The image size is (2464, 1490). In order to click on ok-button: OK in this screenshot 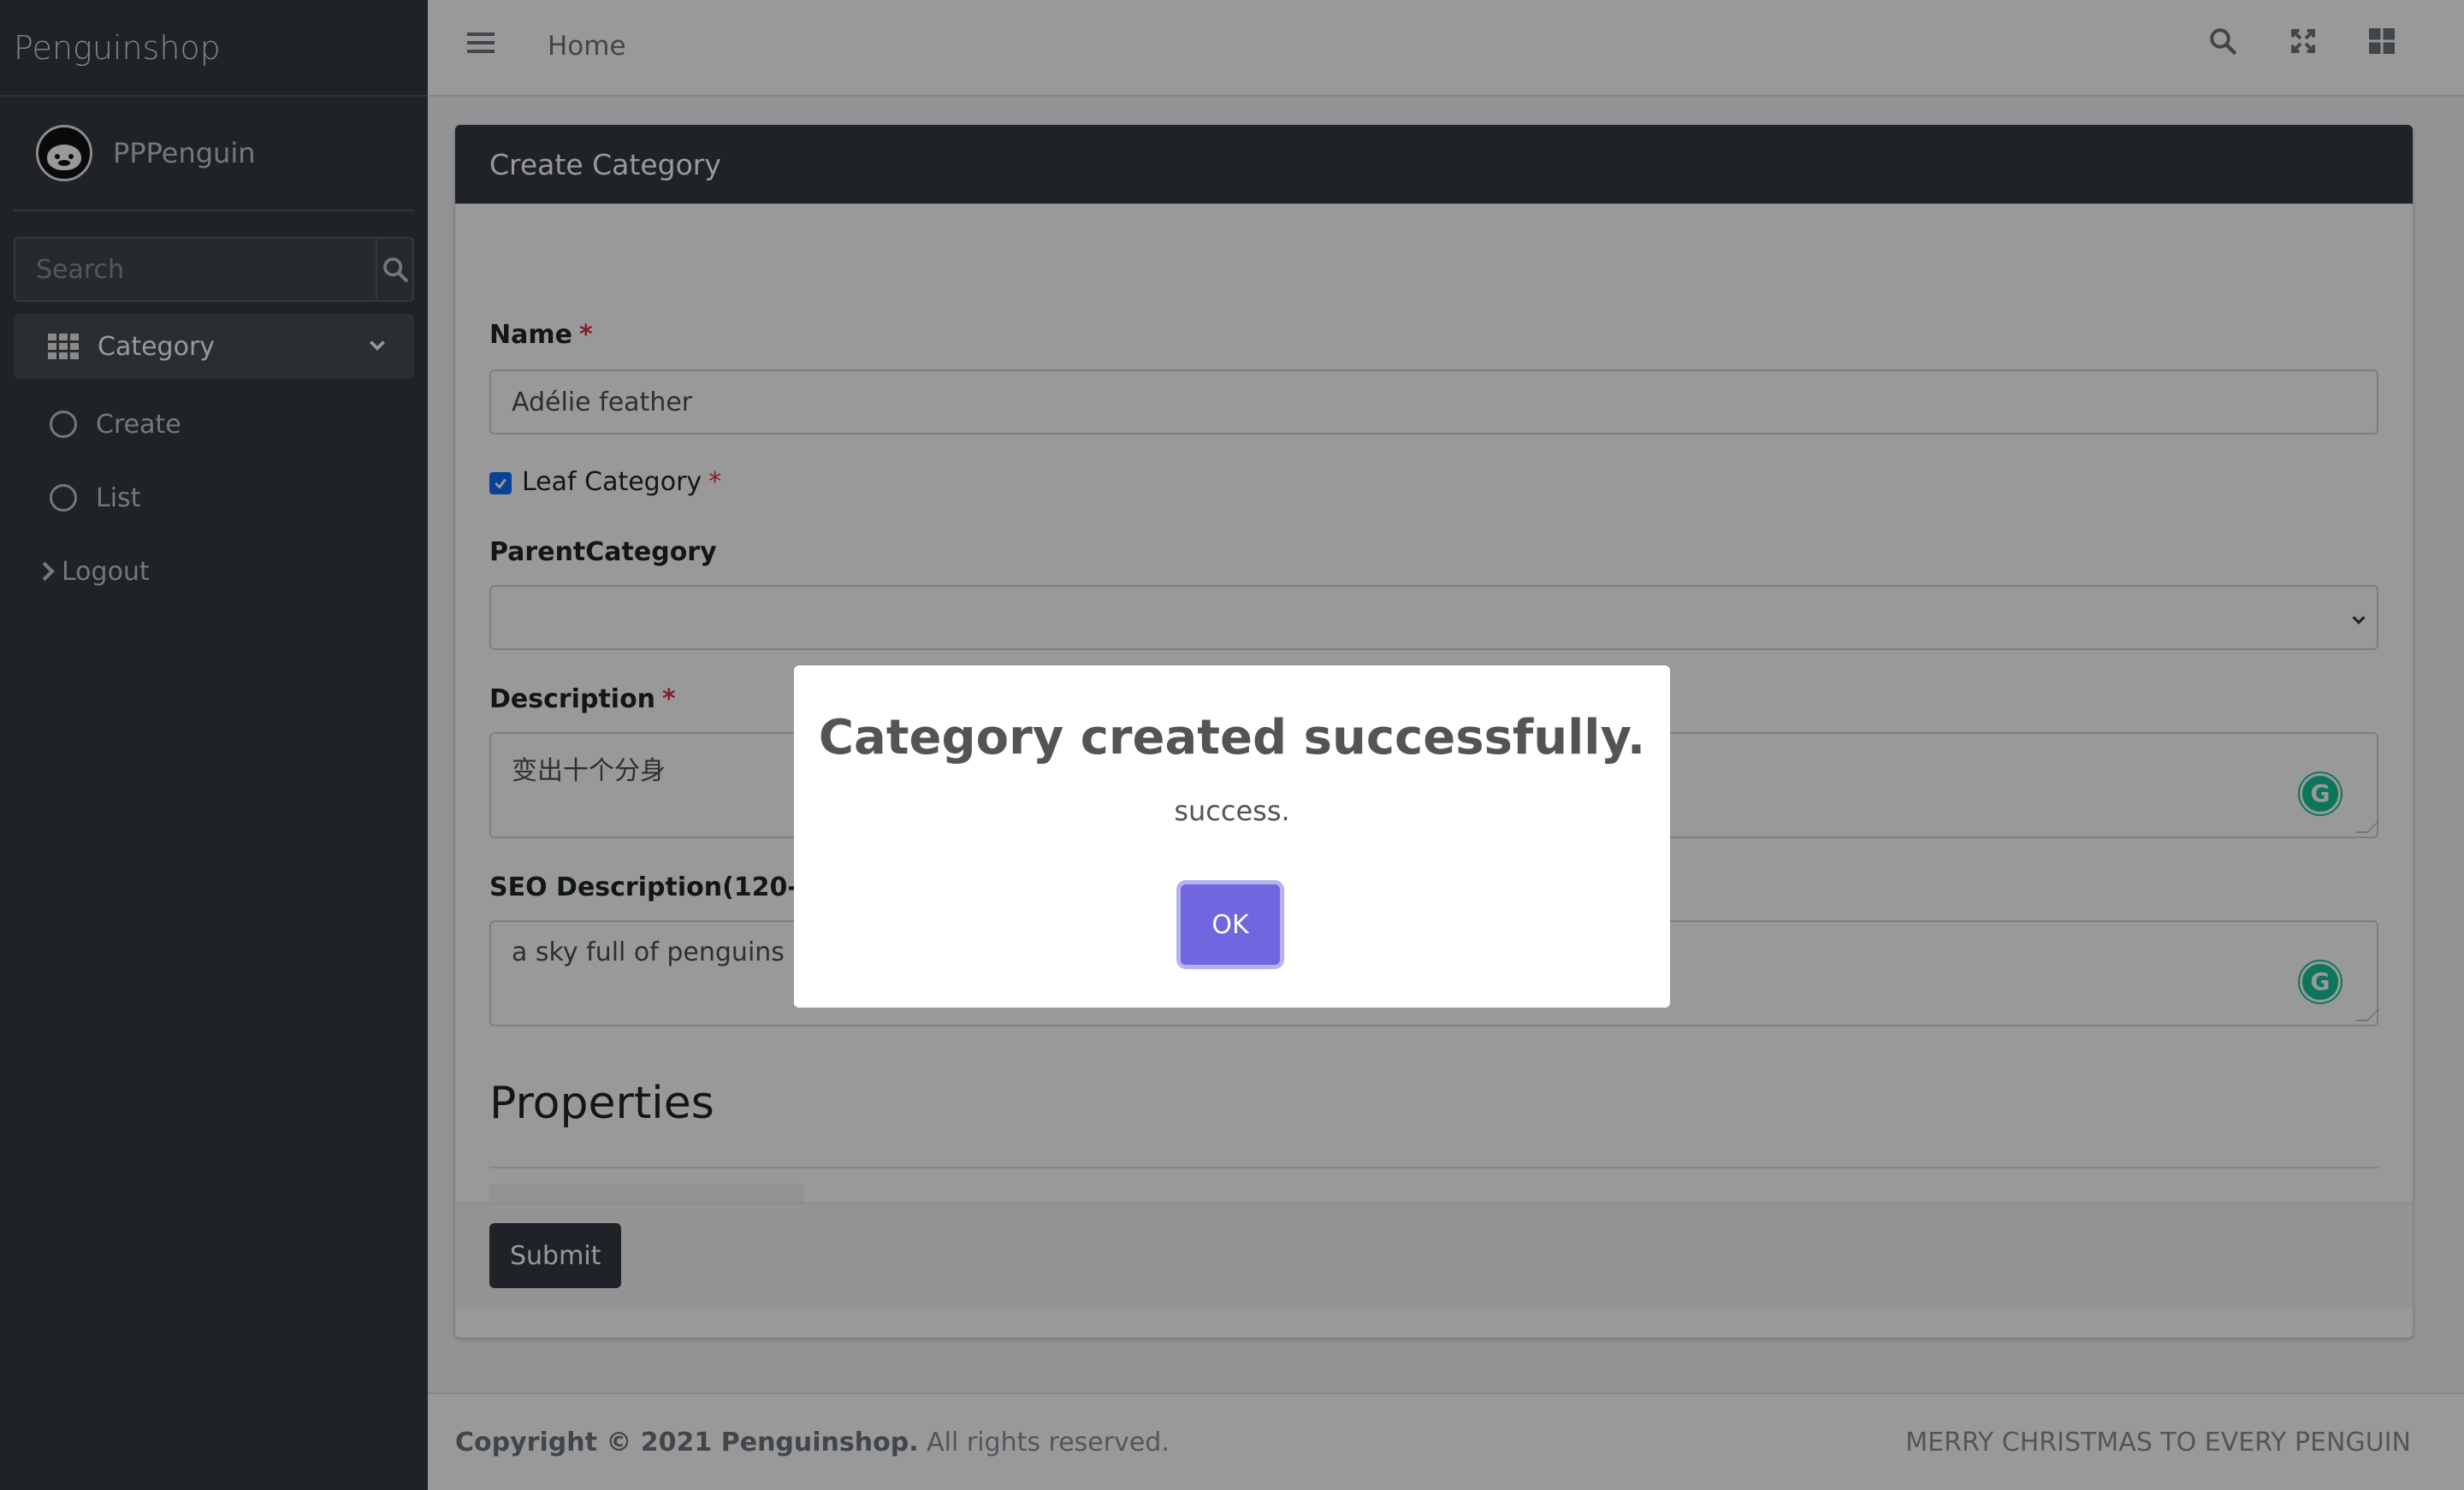, I will do `click(1230, 925)`.